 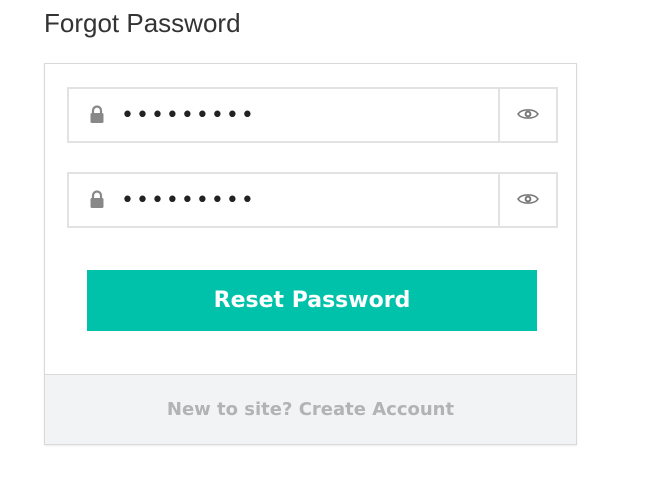 I want to click on toggle-password-visibility-button, so click(x=529, y=115).